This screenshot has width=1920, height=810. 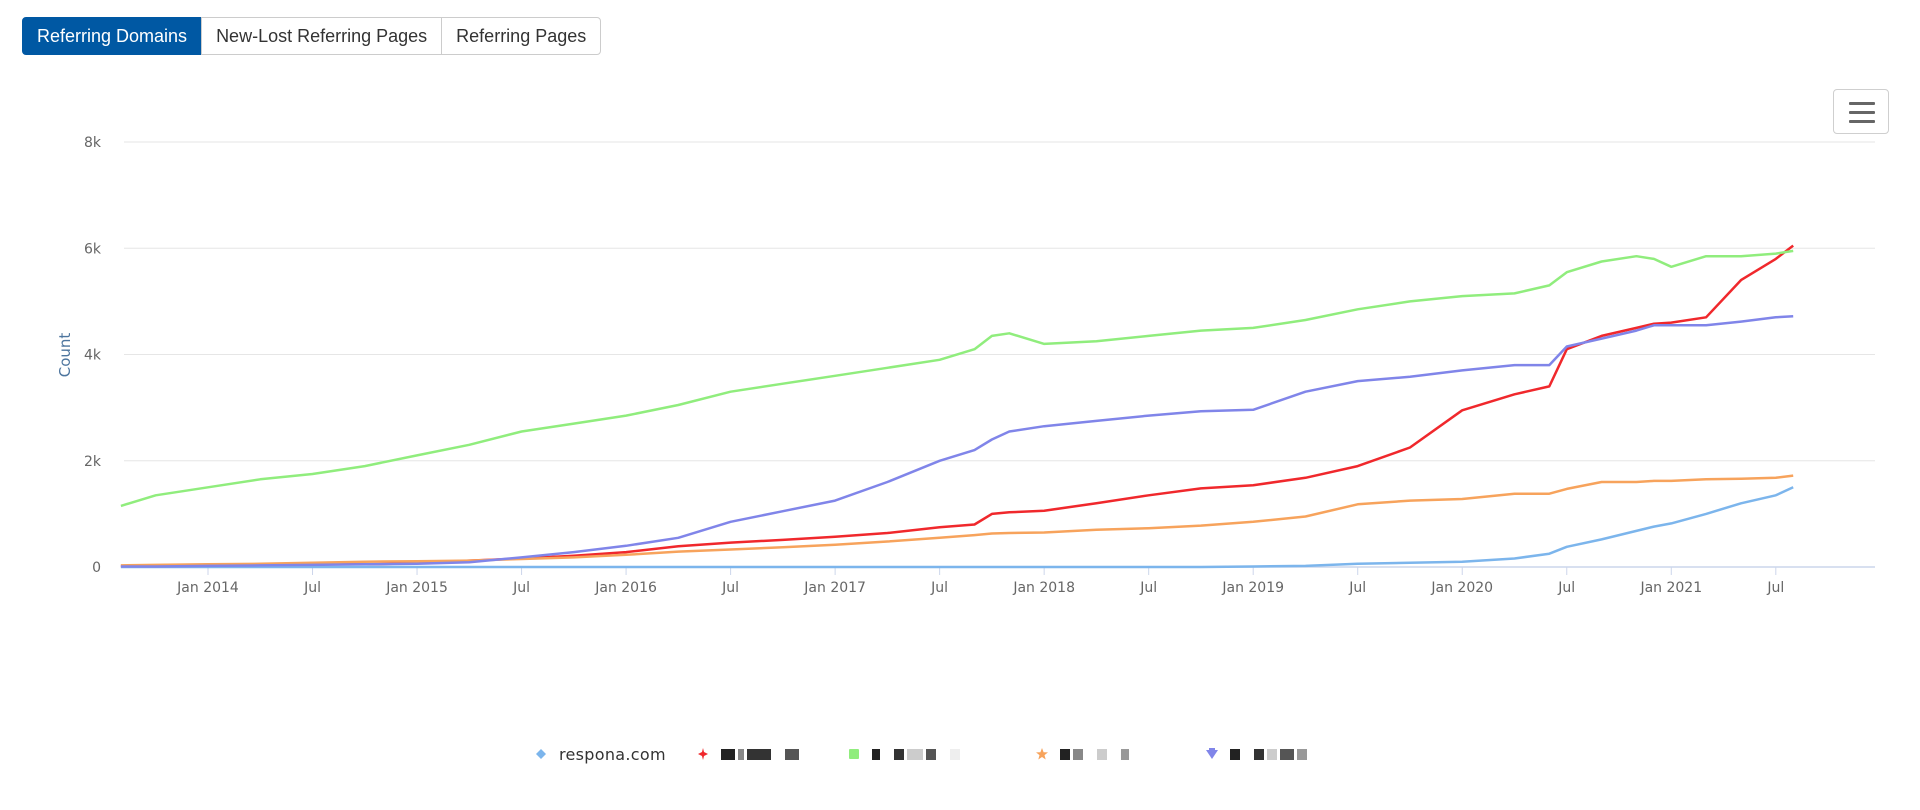 What do you see at coordinates (207, 588) in the screenshot?
I see `x-tick-label: Jan 2014` at bounding box center [207, 588].